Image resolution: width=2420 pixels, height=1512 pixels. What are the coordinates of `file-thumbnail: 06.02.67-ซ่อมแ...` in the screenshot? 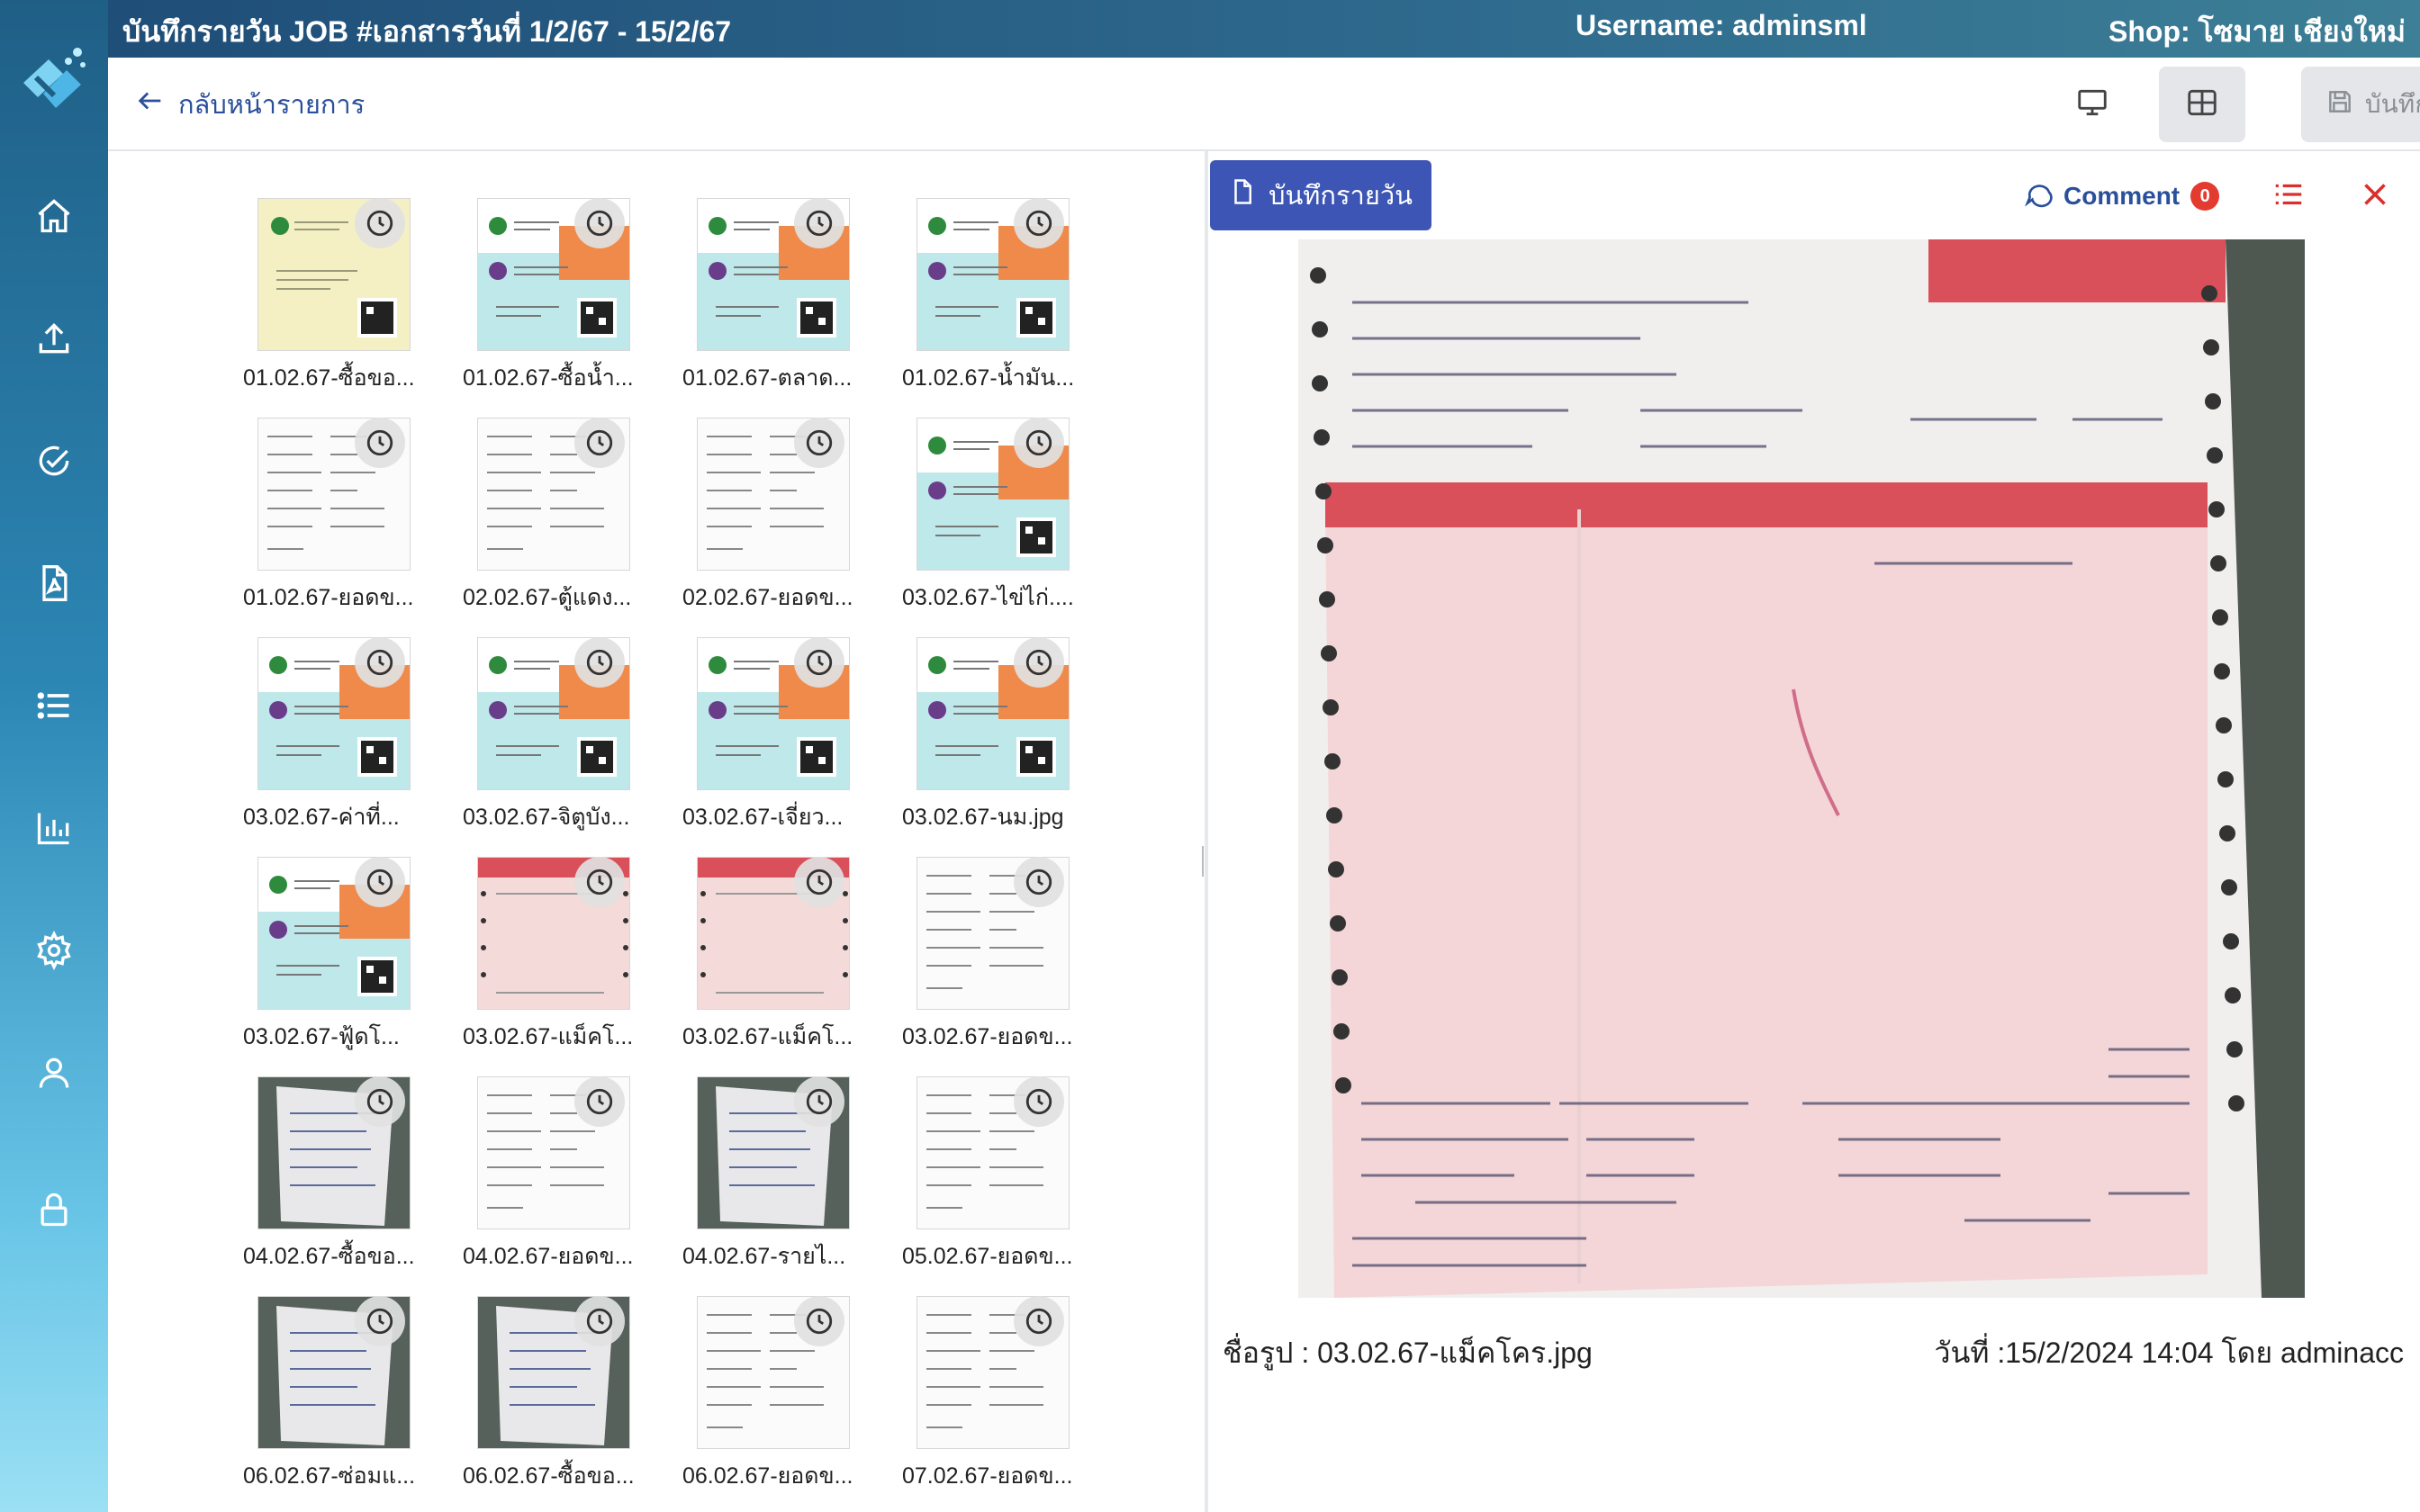 It's located at (331, 1369).